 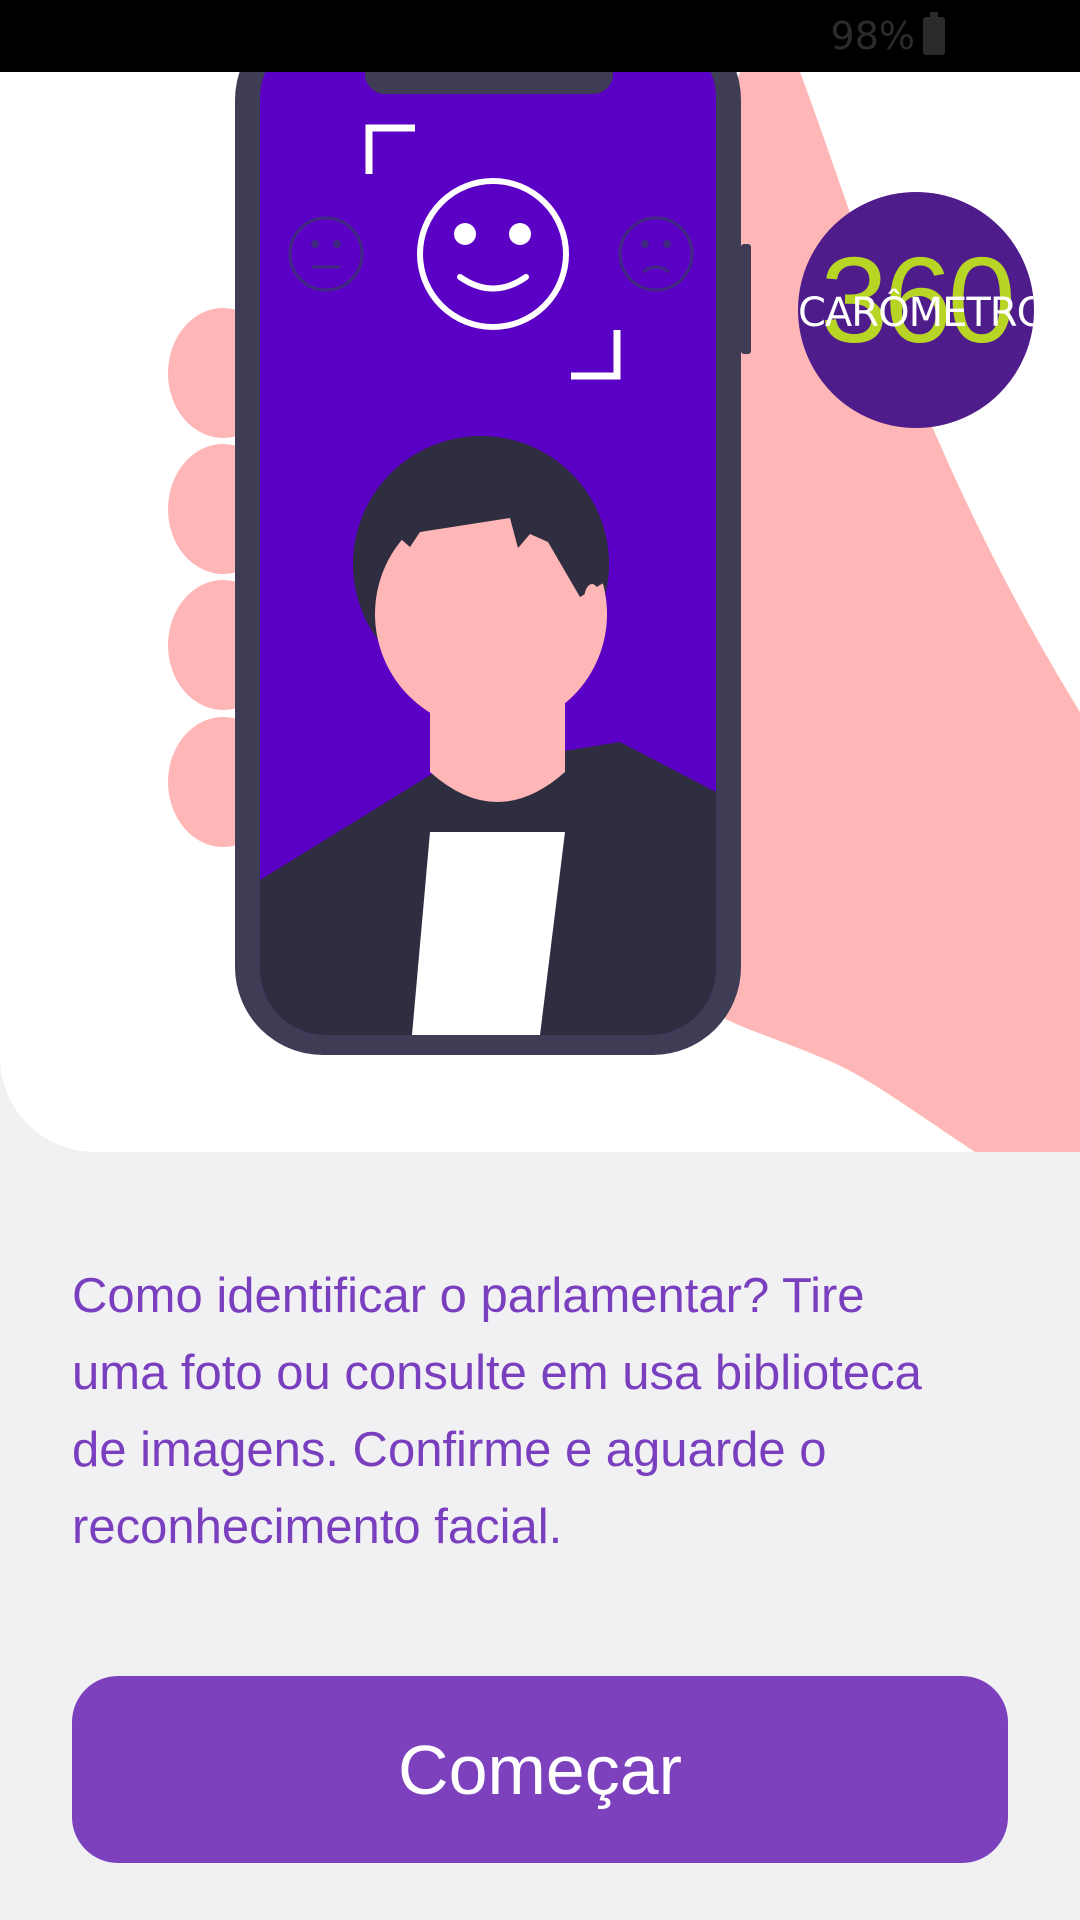 What do you see at coordinates (872, 36) in the screenshot?
I see `battery-percentage: 98%` at bounding box center [872, 36].